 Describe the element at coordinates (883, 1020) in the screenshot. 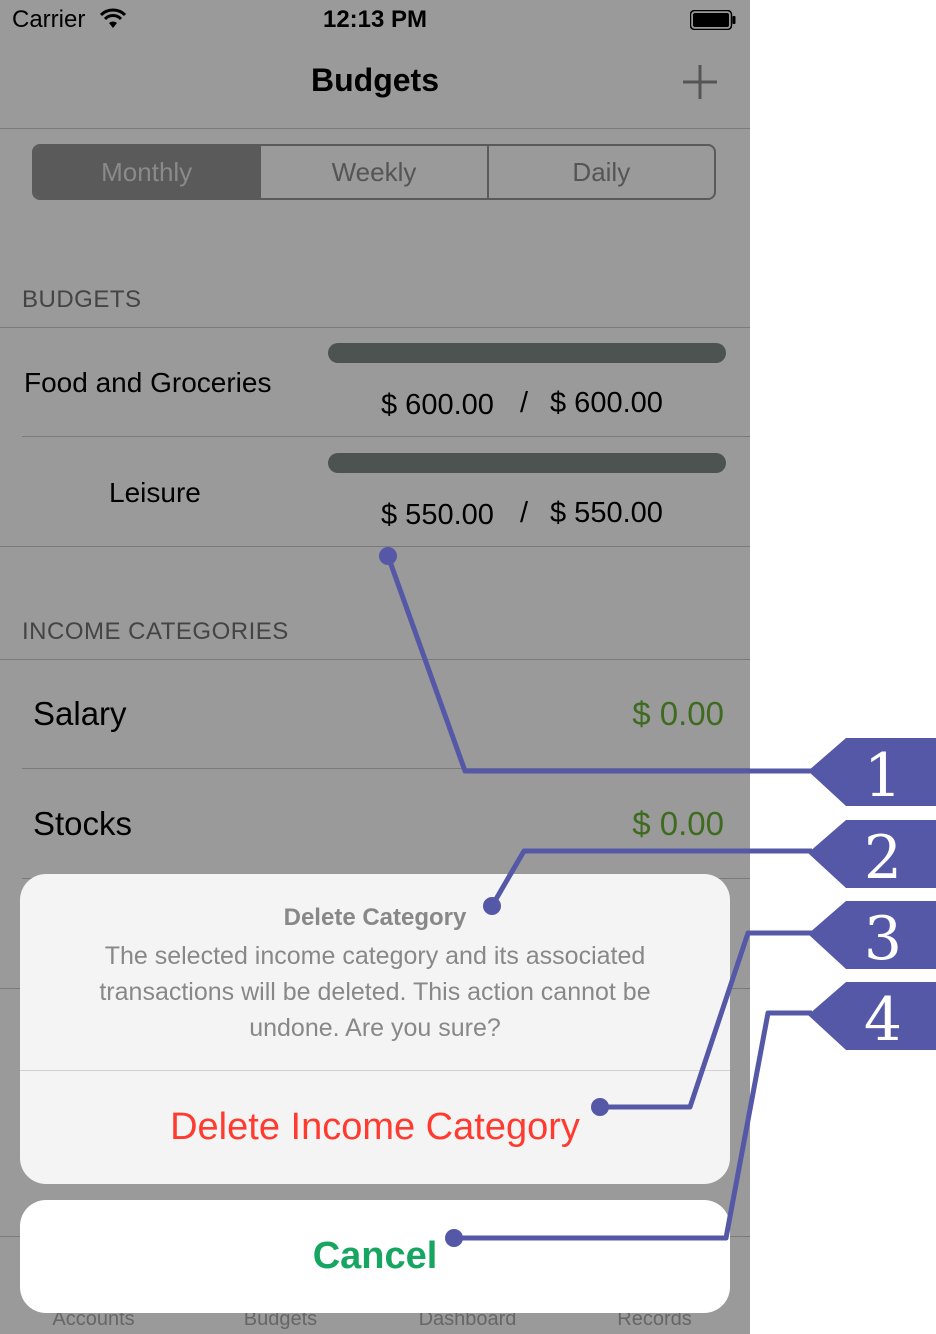

I see `callout-4-number: 4` at that location.